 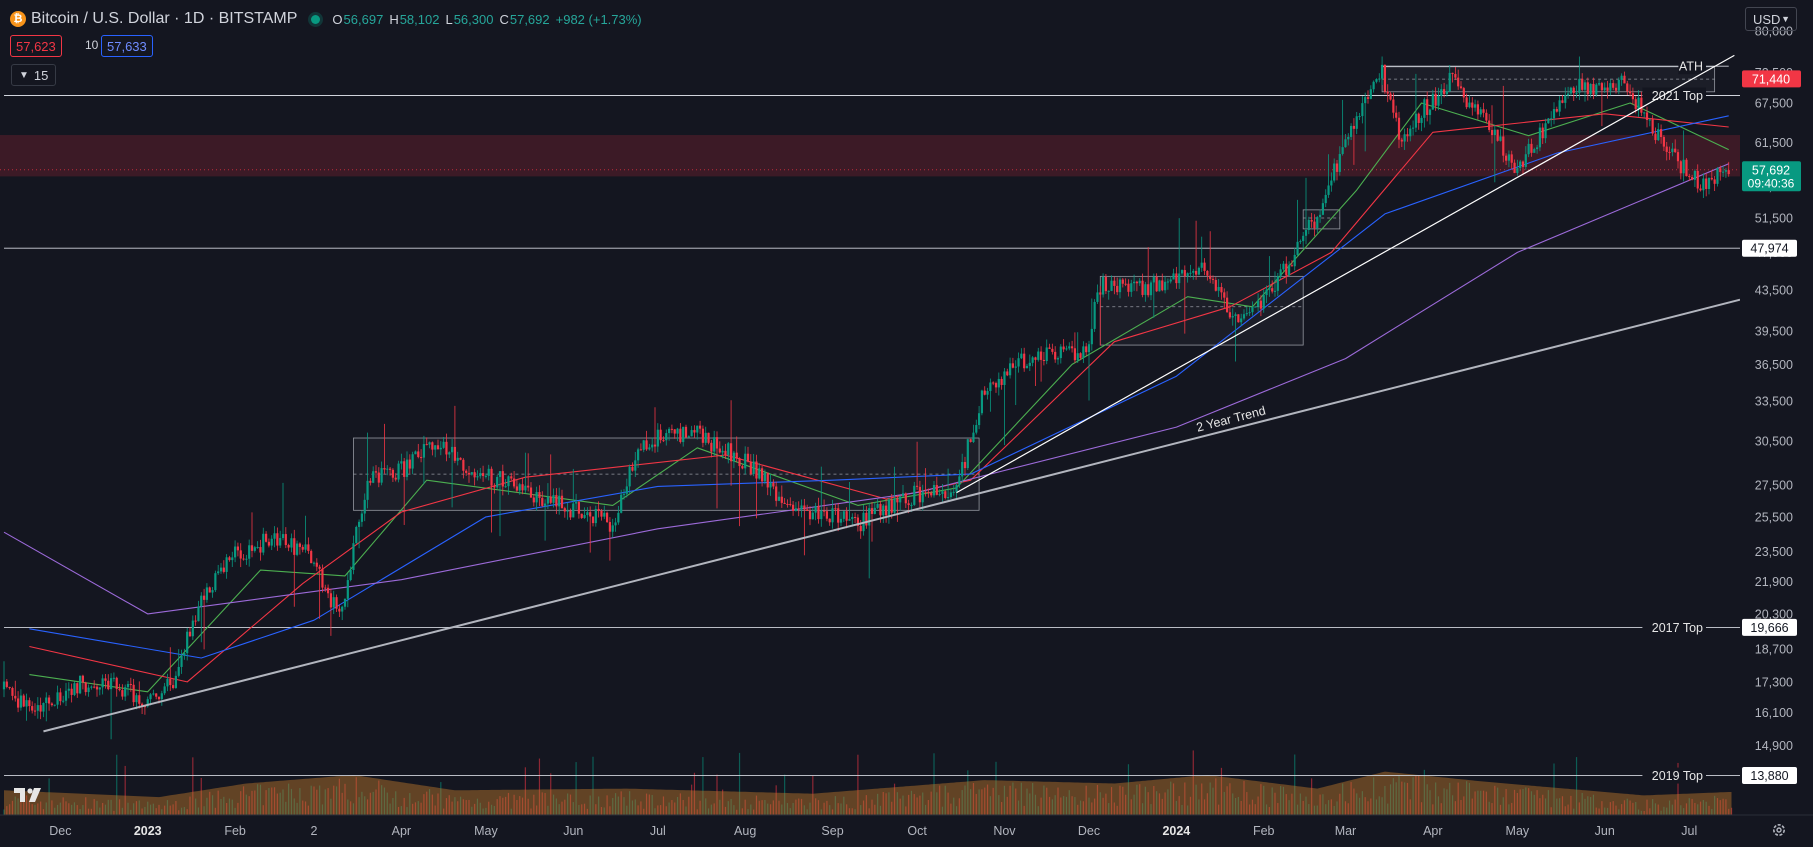 What do you see at coordinates (1771, 19) in the screenshot?
I see `currency-select: USD ▼` at bounding box center [1771, 19].